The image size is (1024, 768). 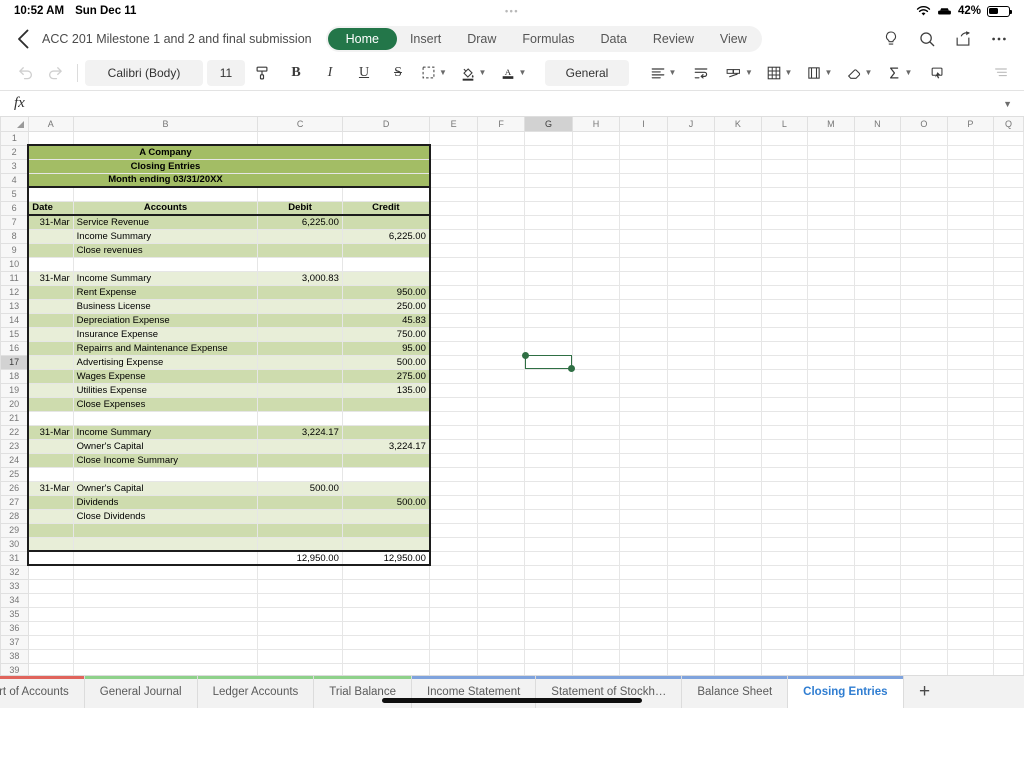 I want to click on cell-L33, so click(x=784, y=586).